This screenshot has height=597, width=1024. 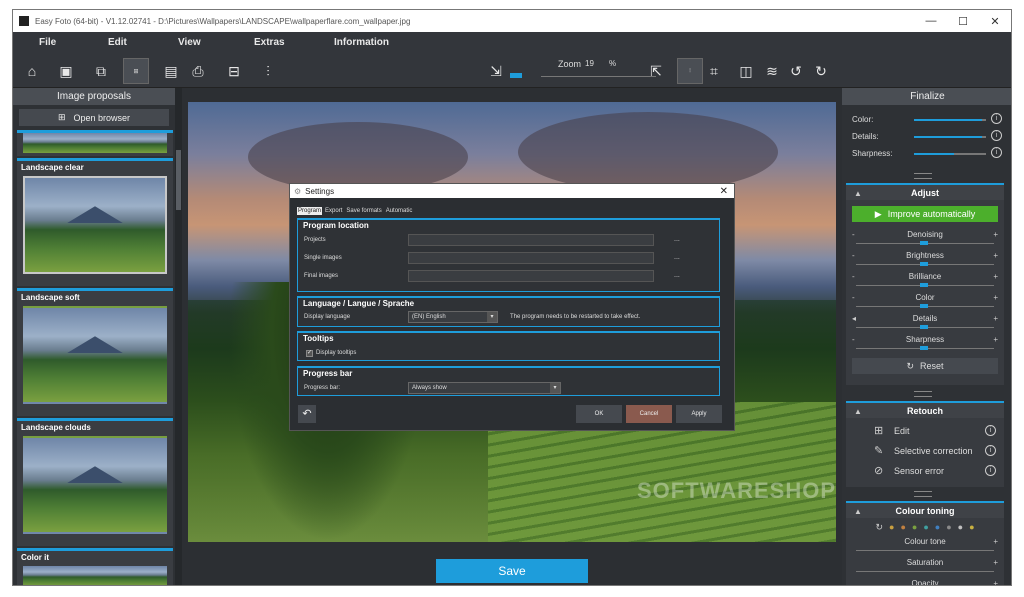 What do you see at coordinates (598, 76) in the screenshot?
I see `zoom-slider` at bounding box center [598, 76].